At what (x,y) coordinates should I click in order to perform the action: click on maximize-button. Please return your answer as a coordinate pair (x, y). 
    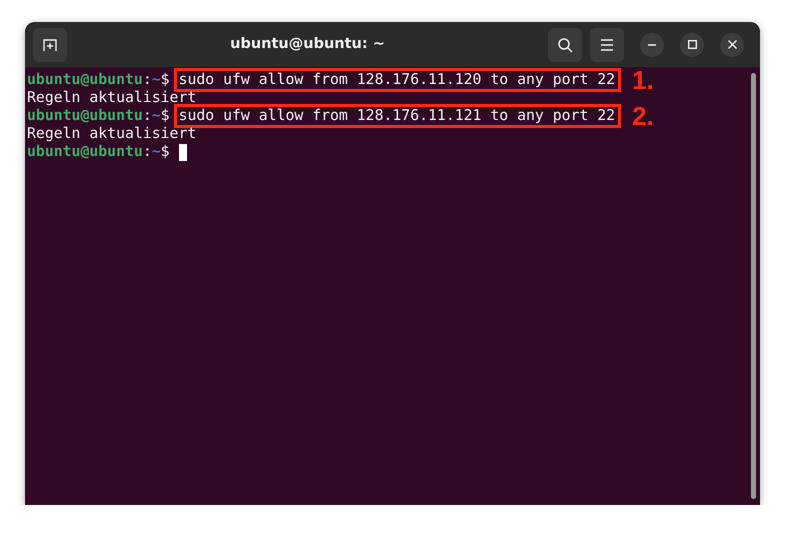
    Looking at the image, I should click on (692, 44).